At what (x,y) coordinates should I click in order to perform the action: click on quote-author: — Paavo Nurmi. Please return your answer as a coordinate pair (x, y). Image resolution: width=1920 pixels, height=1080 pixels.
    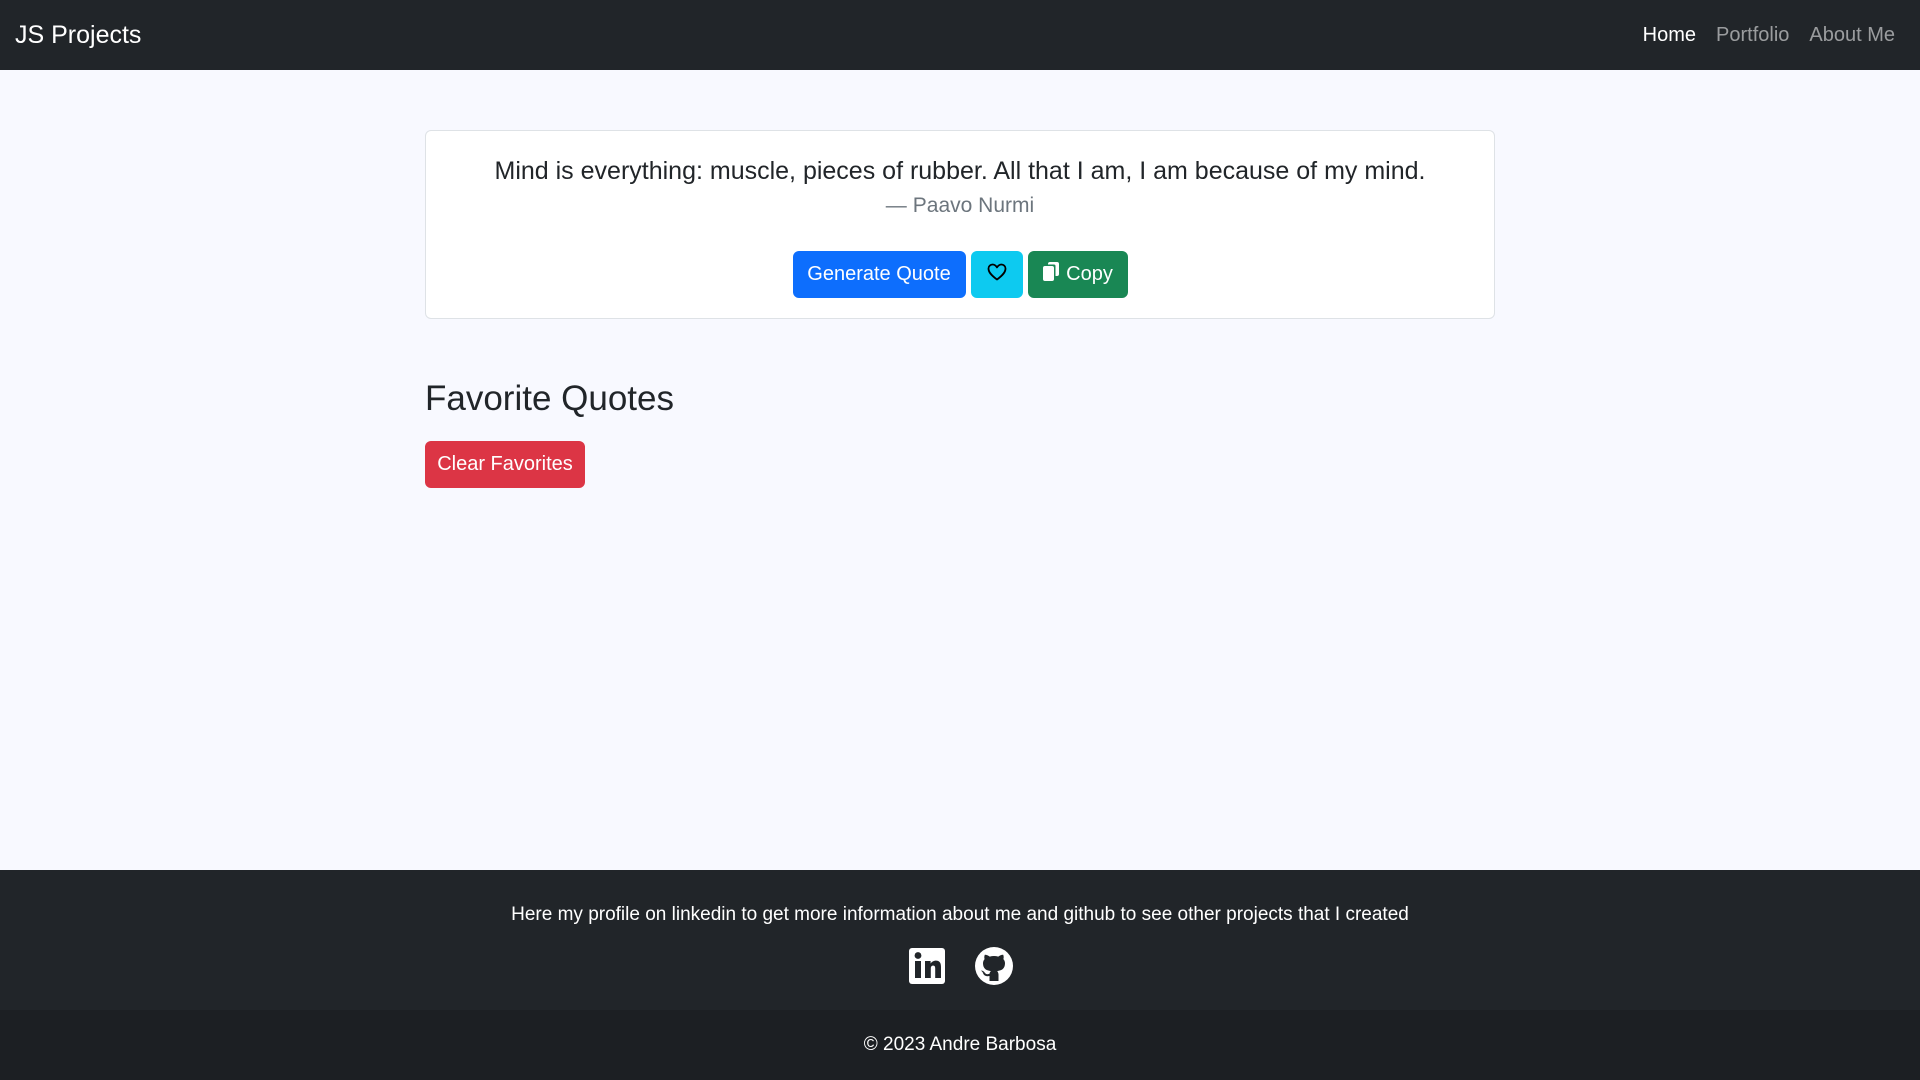
    Looking at the image, I should click on (960, 206).